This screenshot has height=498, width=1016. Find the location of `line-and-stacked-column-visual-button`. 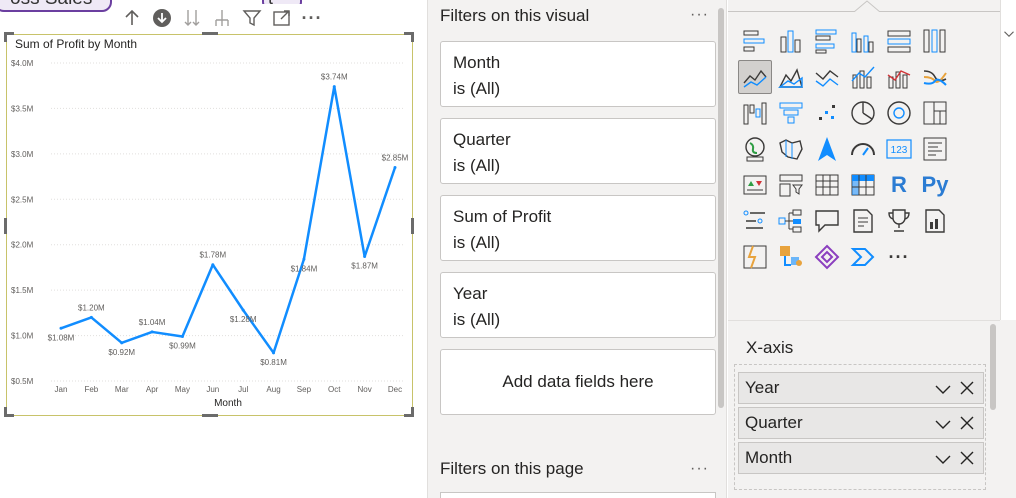

line-and-stacked-column-visual-button is located at coordinates (863, 77).